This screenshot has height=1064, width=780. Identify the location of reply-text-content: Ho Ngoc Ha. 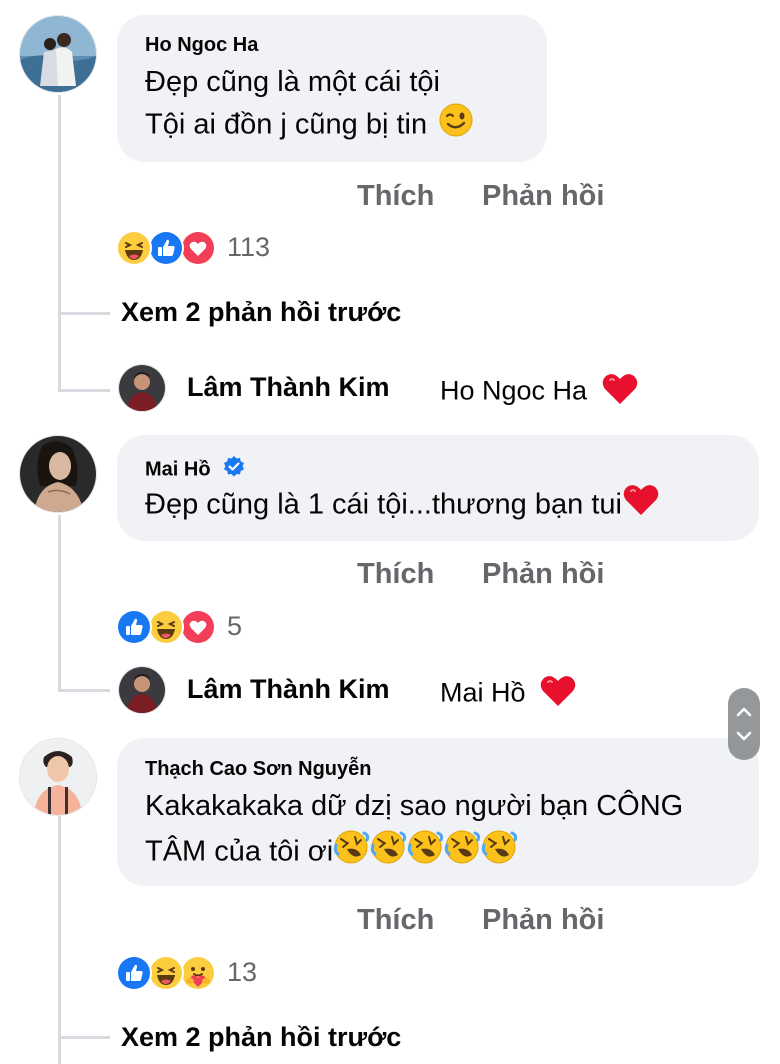
(514, 390).